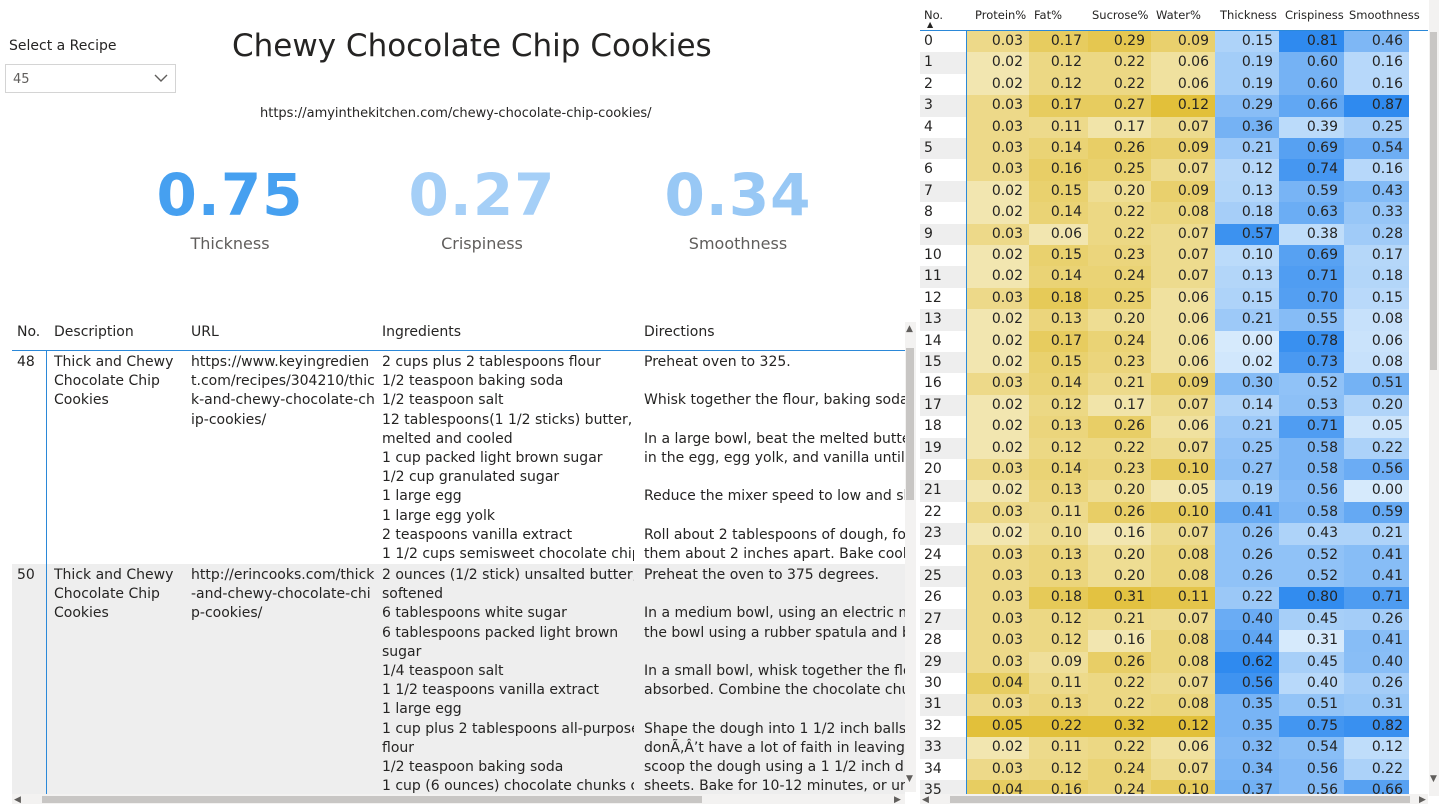  What do you see at coordinates (1247, 470) in the screenshot?
I see `matrix-cell-thickness: 0.27` at bounding box center [1247, 470].